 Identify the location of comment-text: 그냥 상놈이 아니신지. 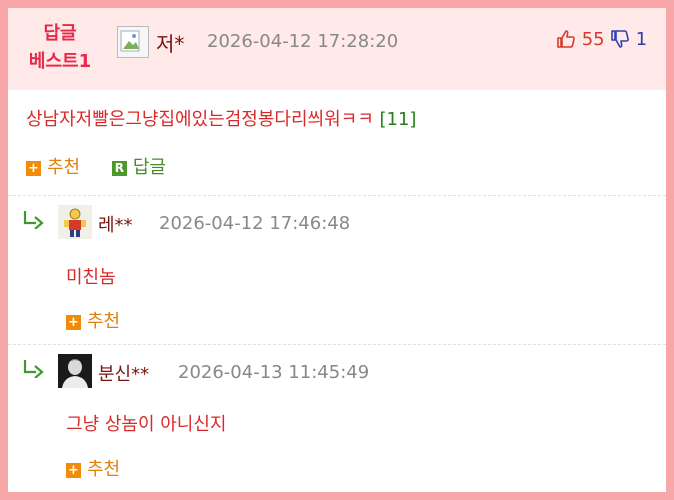
(146, 424).